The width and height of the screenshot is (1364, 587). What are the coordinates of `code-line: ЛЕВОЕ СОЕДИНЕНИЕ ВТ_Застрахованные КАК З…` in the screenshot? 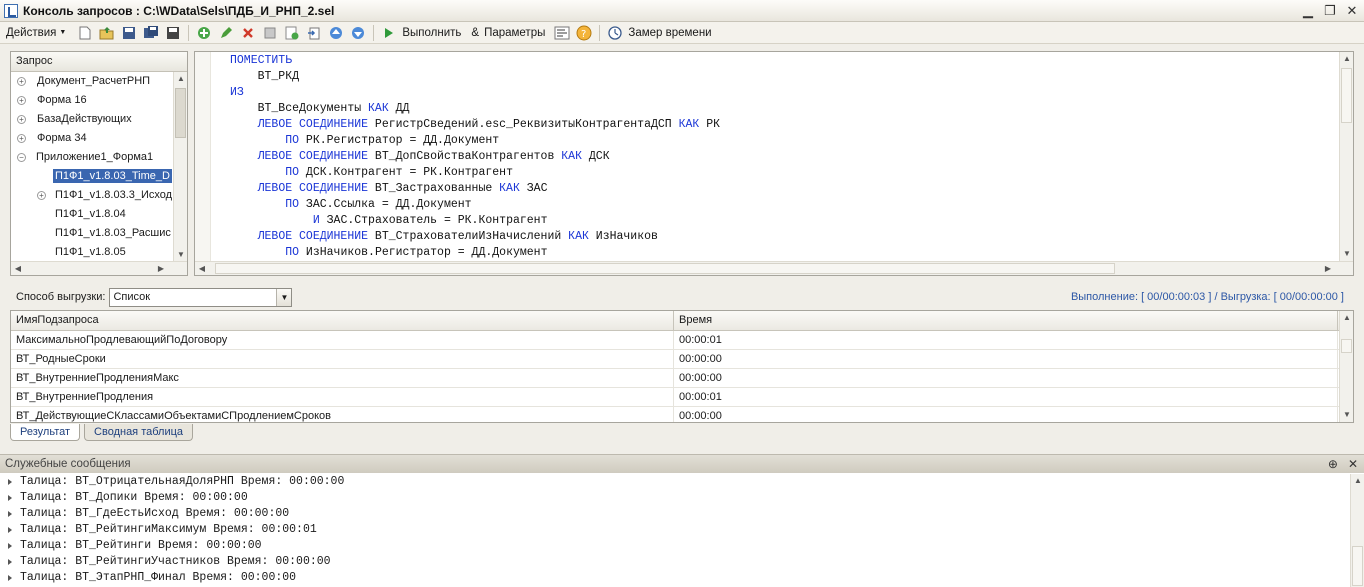 It's located at (475, 189).